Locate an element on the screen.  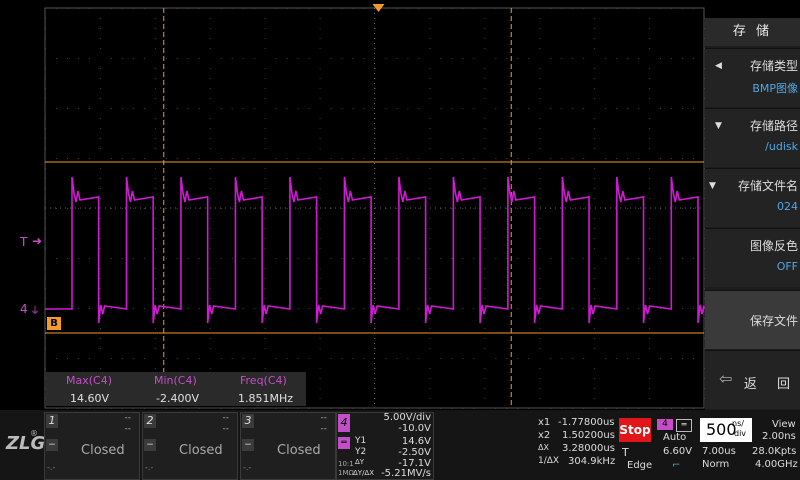
channel-1-panel: 1 -- -- − Closed -.- is located at coordinates (92, 446).